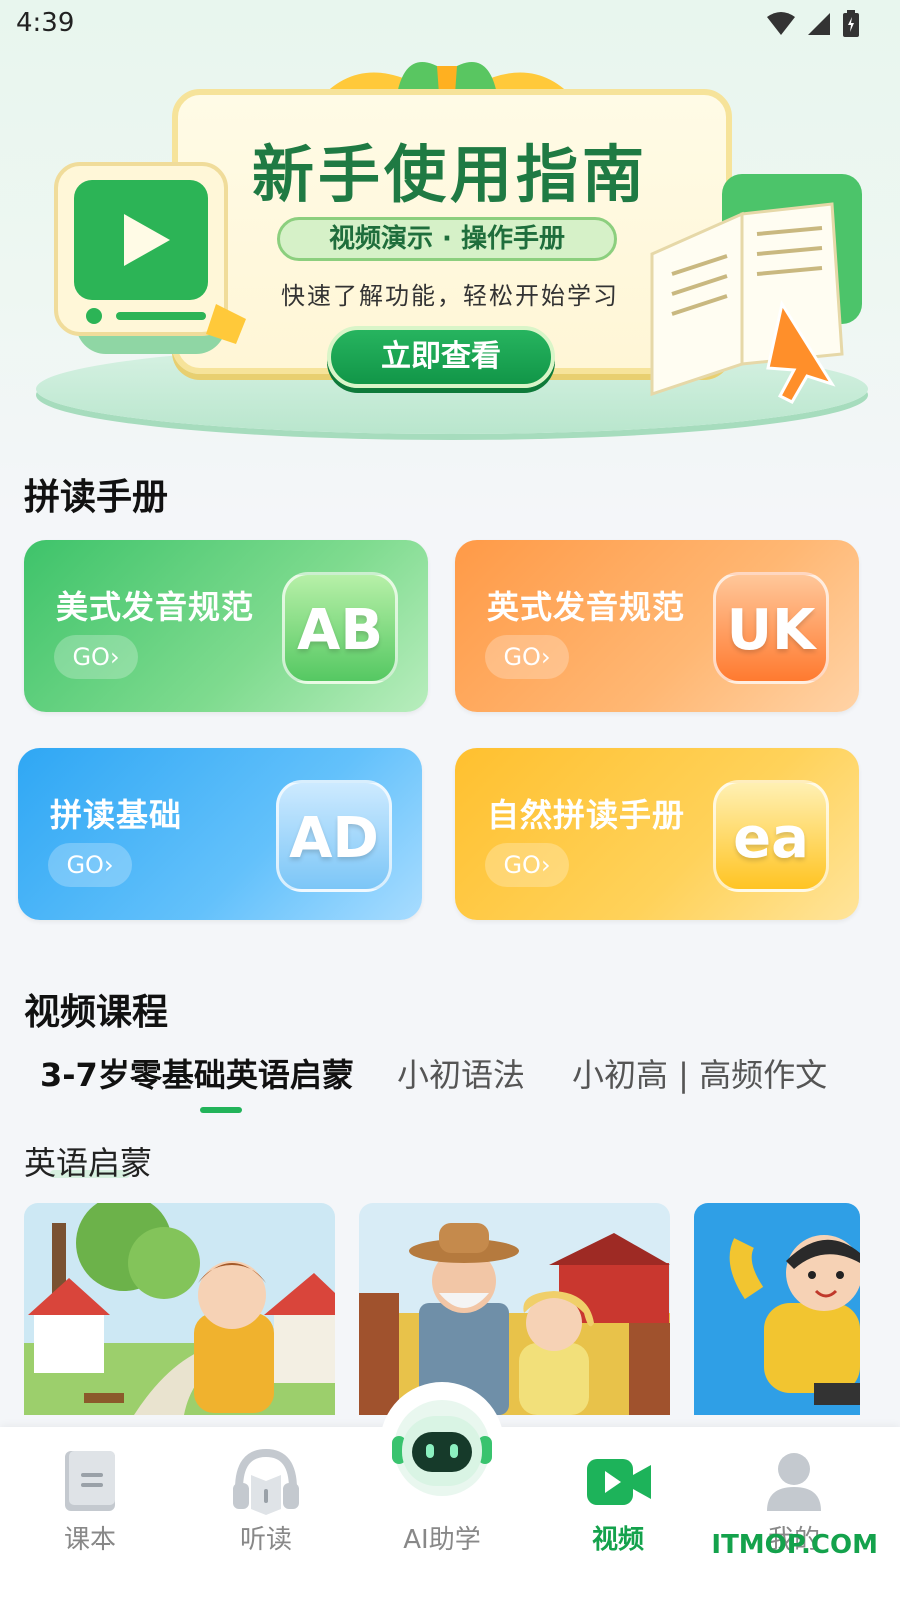 The height and width of the screenshot is (1600, 900). I want to click on nav-label: 视频, so click(617, 1540).